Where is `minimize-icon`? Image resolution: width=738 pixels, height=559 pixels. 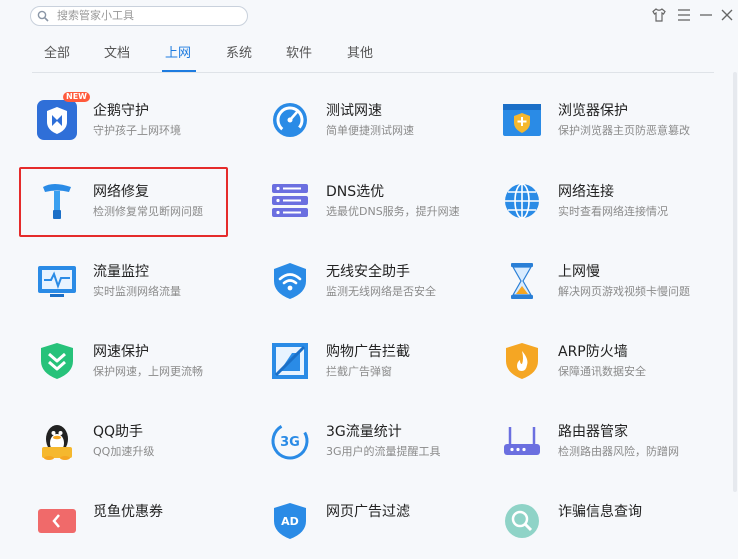 minimize-icon is located at coordinates (706, 15).